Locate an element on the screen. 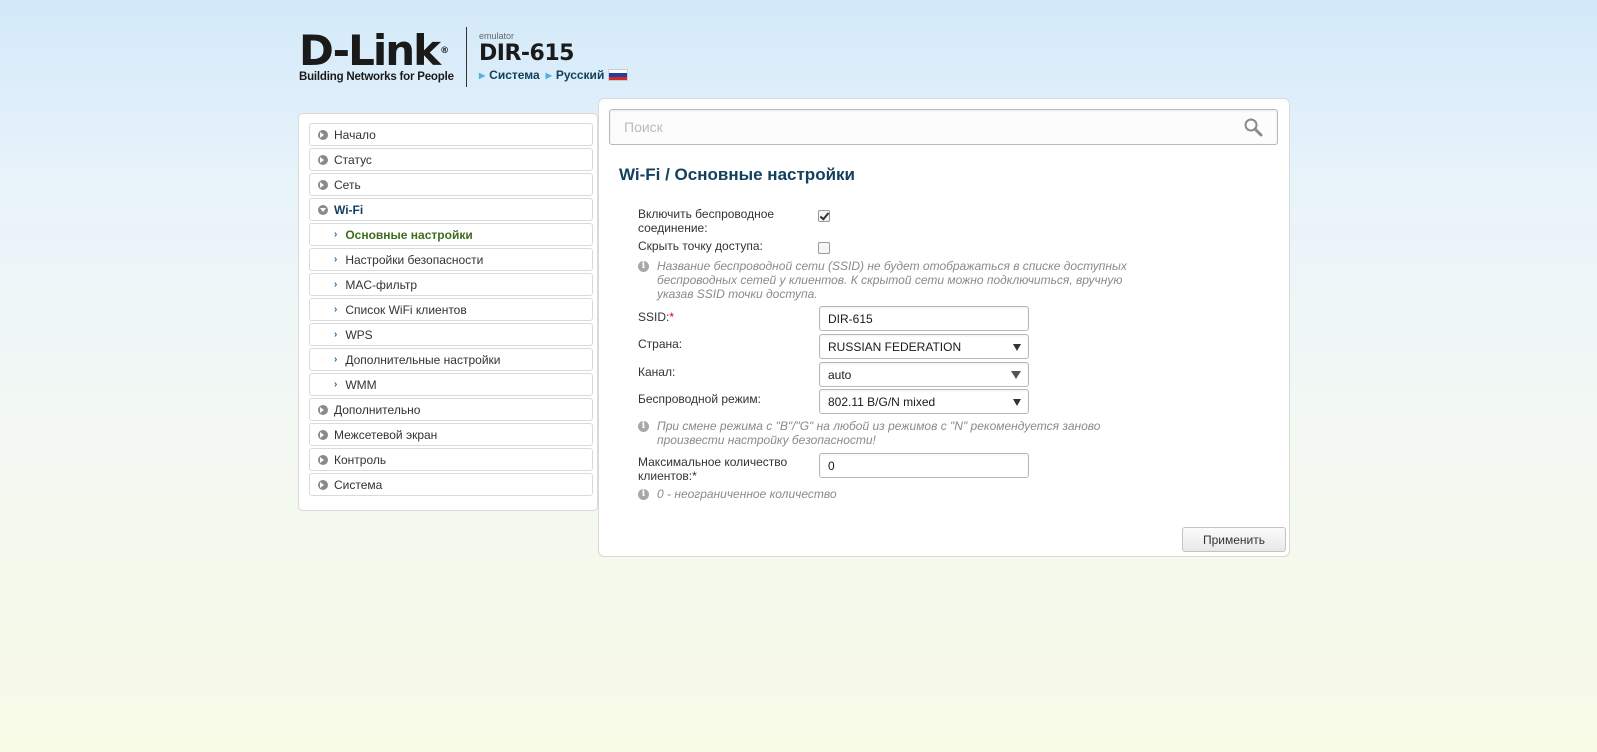 This screenshot has width=1597, height=752. model-block: emulator DIR-615 ▶ Система ▶ Русский is located at coordinates (554, 56).